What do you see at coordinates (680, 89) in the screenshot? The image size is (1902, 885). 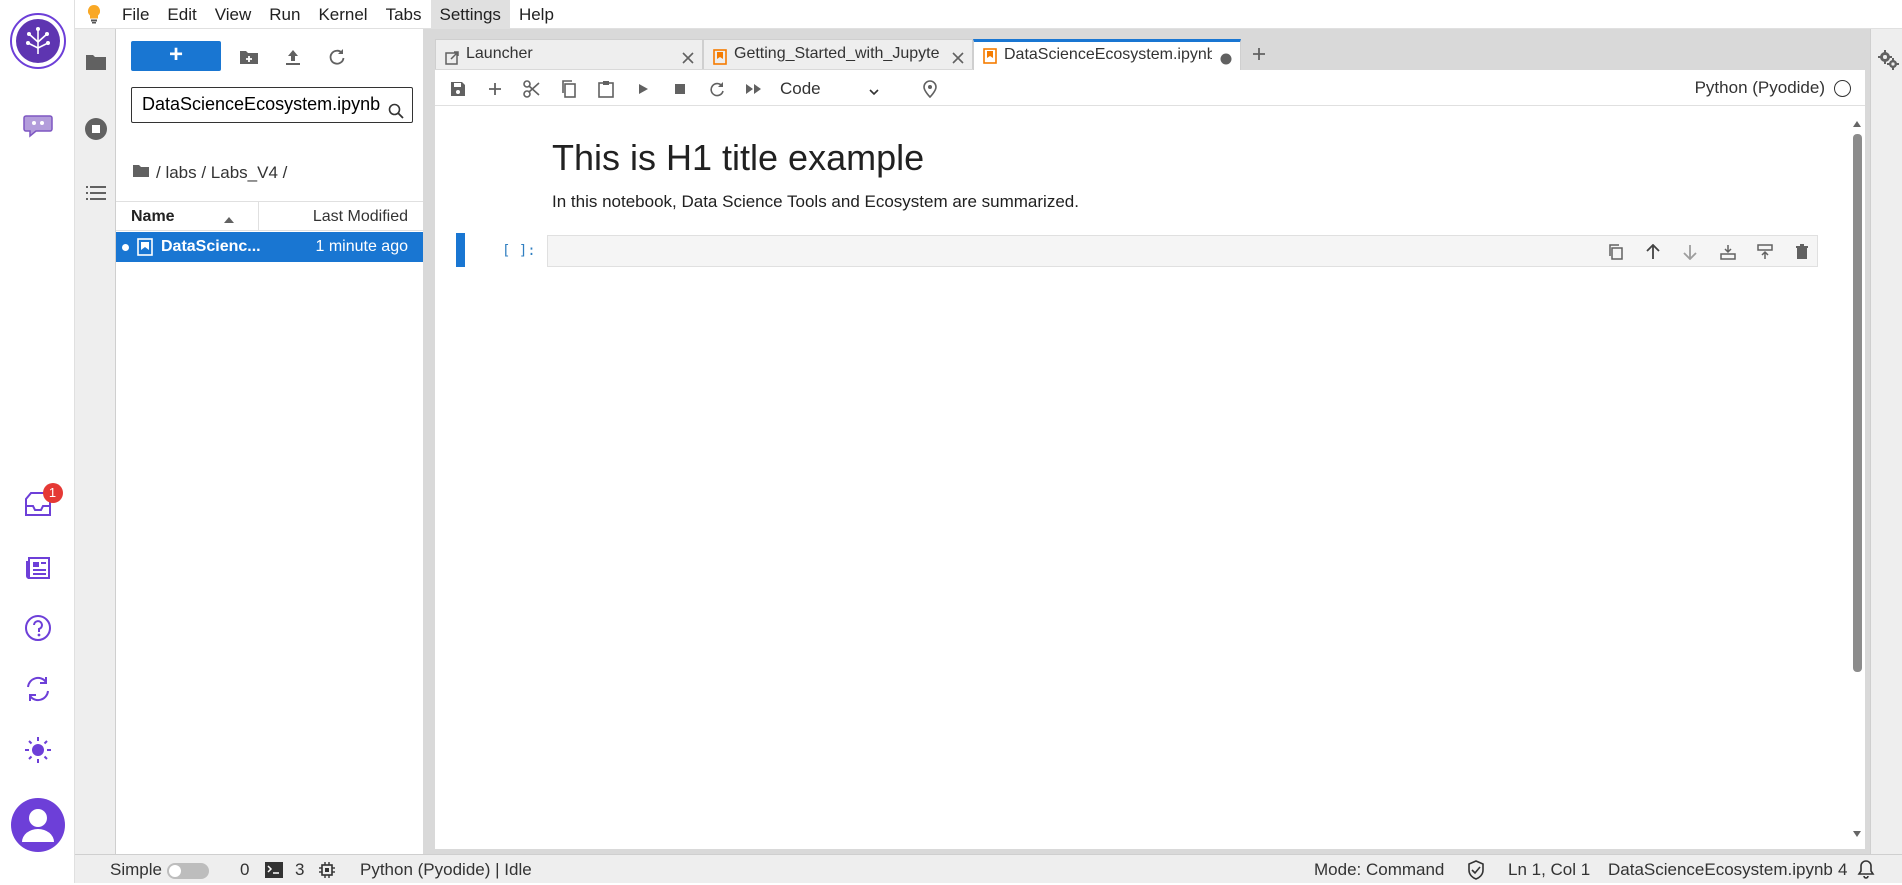 I see `stop-icon` at bounding box center [680, 89].